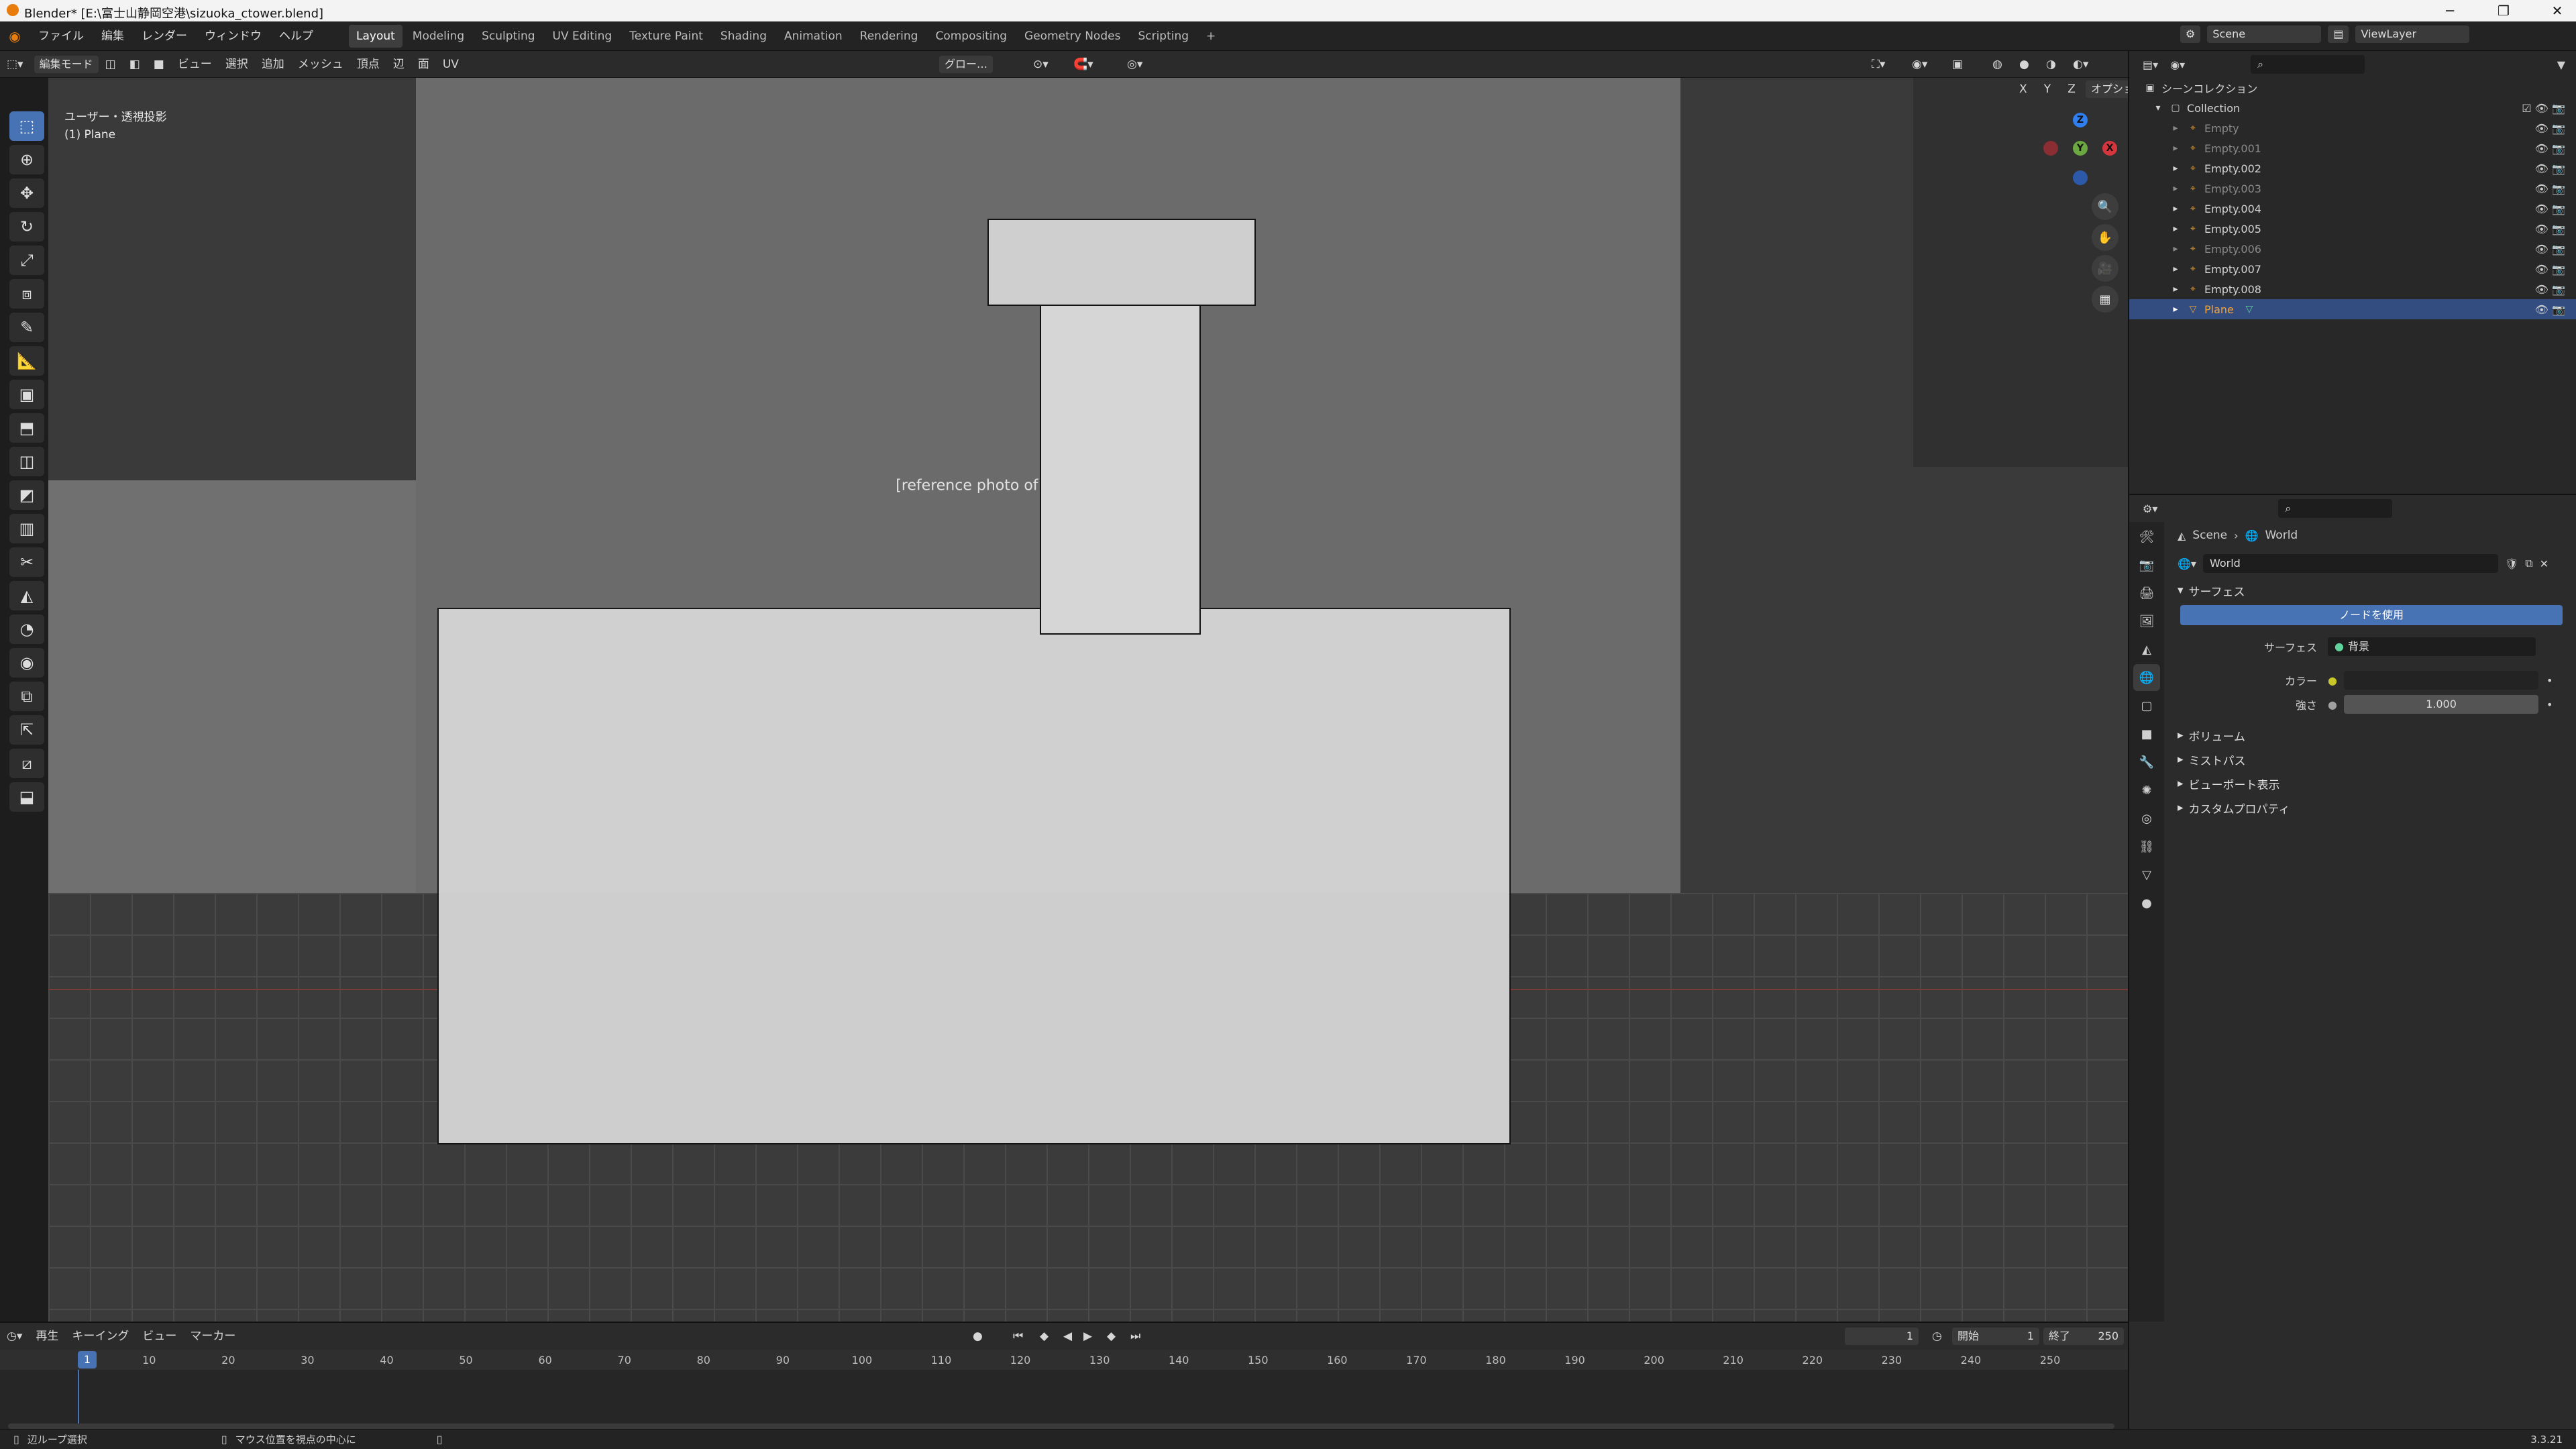 The image size is (2576, 1449). Describe the element at coordinates (2308, 64) in the screenshot. I see `outliner-search-input: ⌕` at that location.